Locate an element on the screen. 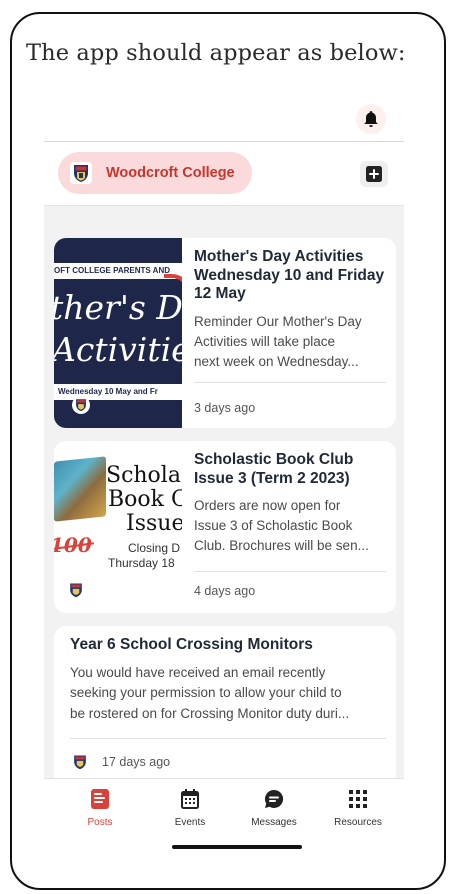 This screenshot has height=894, width=456. image-heading-line2: Activities is located at coordinates (118, 349).